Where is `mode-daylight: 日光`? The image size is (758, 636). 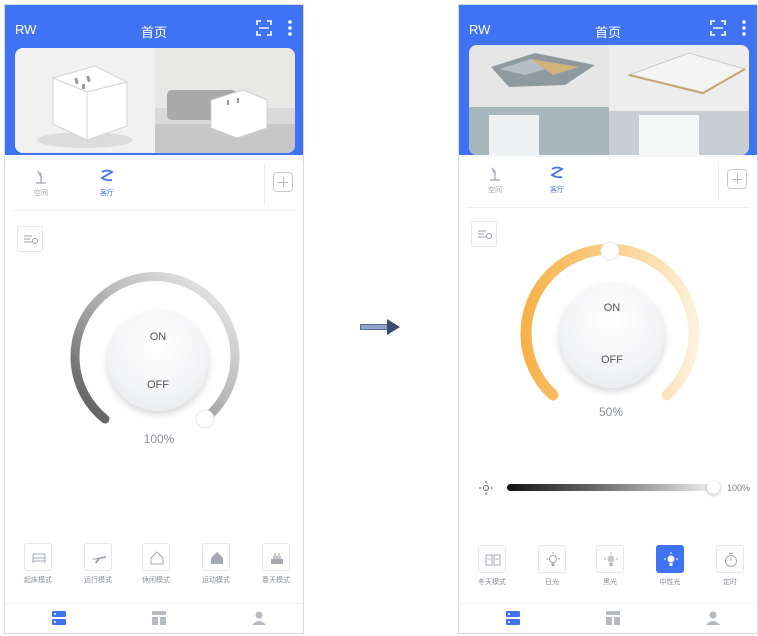 mode-daylight: 日光 is located at coordinates (552, 566).